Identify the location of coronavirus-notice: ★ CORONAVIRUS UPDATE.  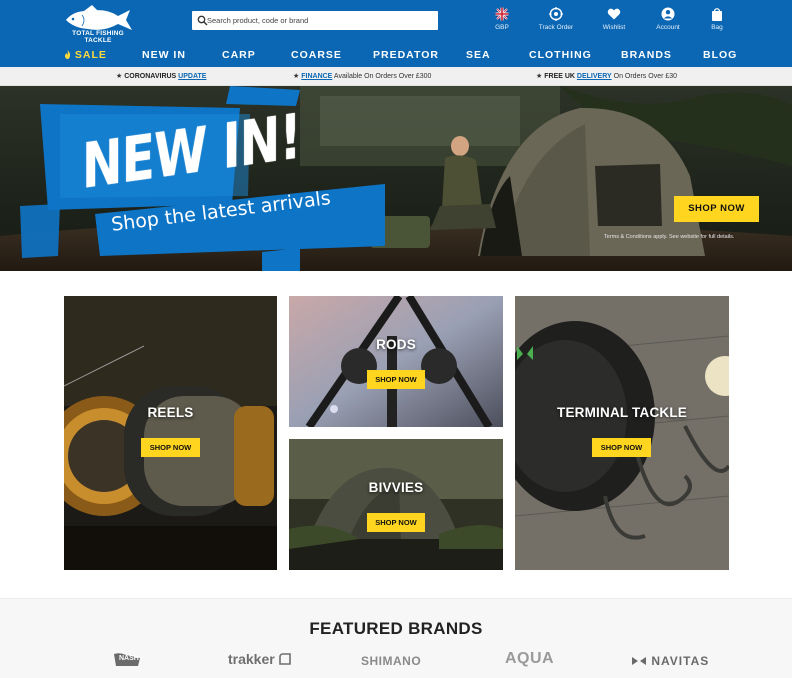
(161, 76).